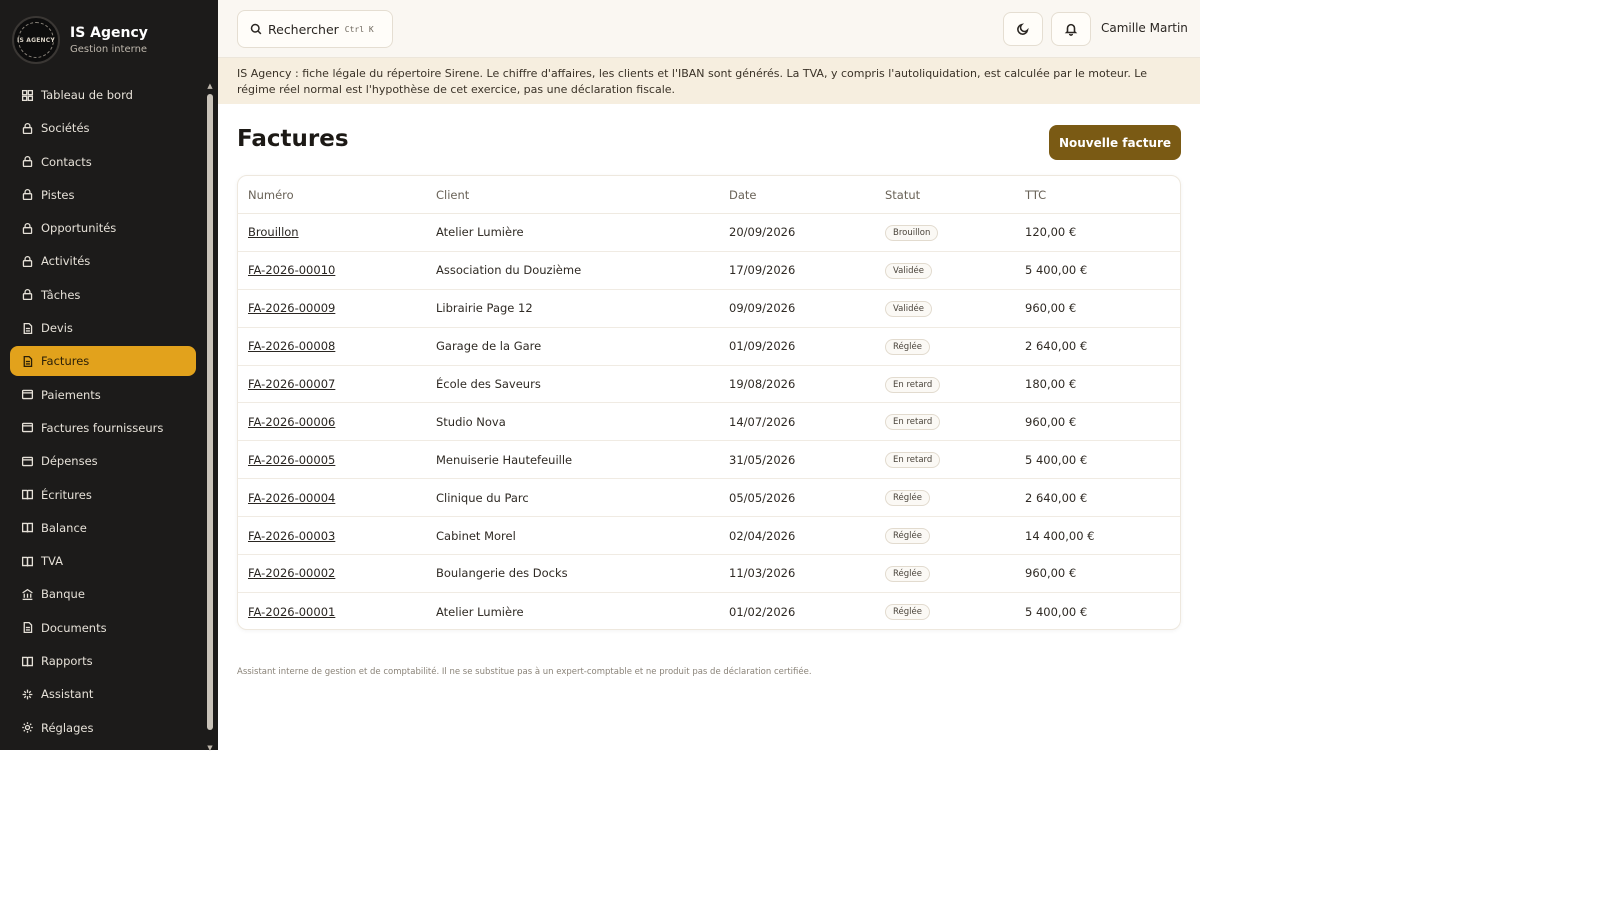 Image resolution: width=1600 pixels, height=900 pixels. What do you see at coordinates (291, 422) in the screenshot?
I see `invoice-link: FA-2026-00006` at bounding box center [291, 422].